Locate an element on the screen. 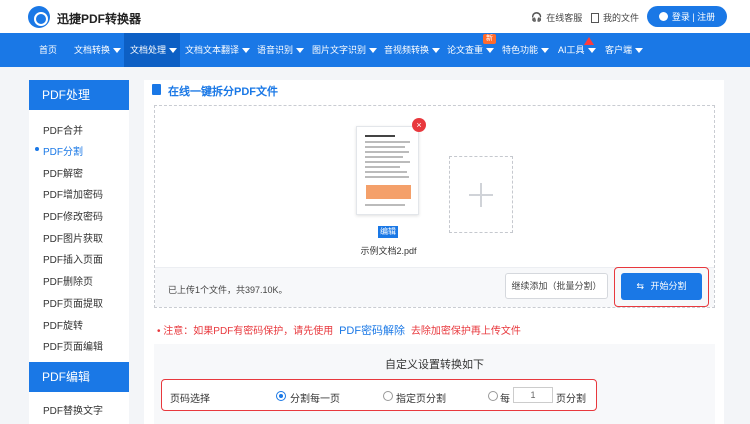  nav-client: 客户端 is located at coordinates (624, 50).